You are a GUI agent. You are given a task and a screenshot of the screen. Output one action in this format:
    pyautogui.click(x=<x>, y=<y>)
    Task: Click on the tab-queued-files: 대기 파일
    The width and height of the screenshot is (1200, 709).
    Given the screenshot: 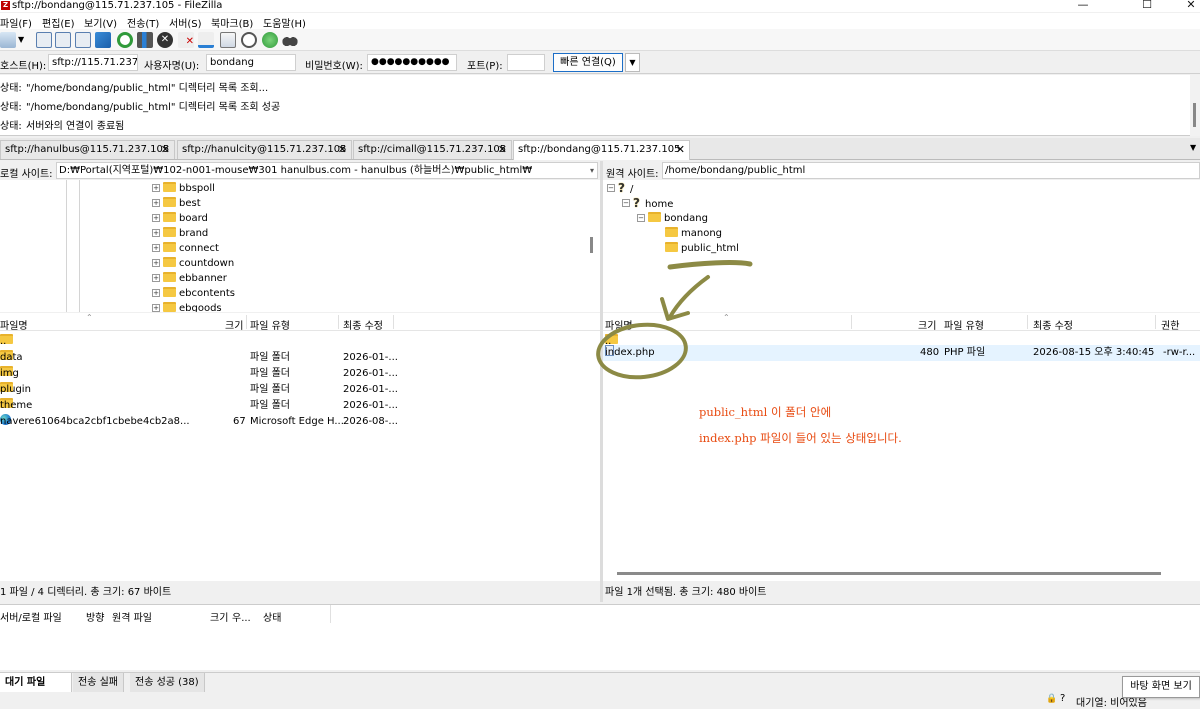 What is the action you would take?
    pyautogui.click(x=36, y=682)
    